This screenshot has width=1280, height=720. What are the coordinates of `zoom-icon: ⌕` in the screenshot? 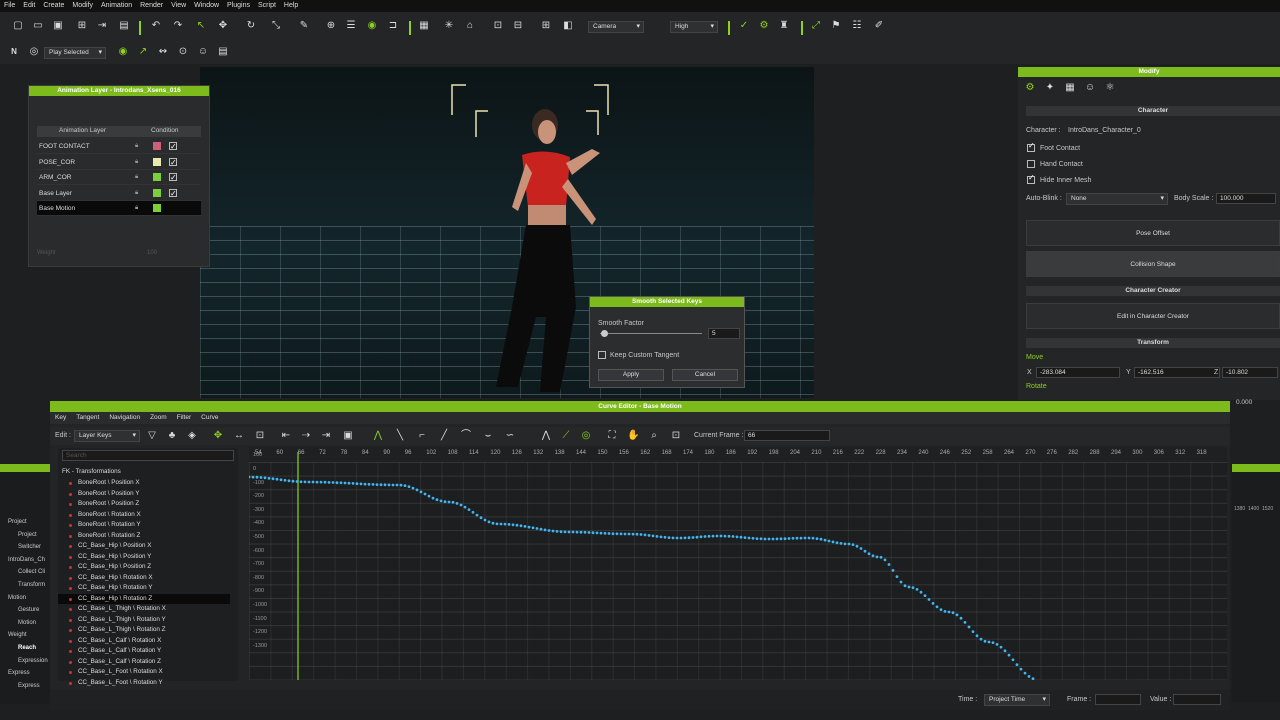 It's located at (654, 436).